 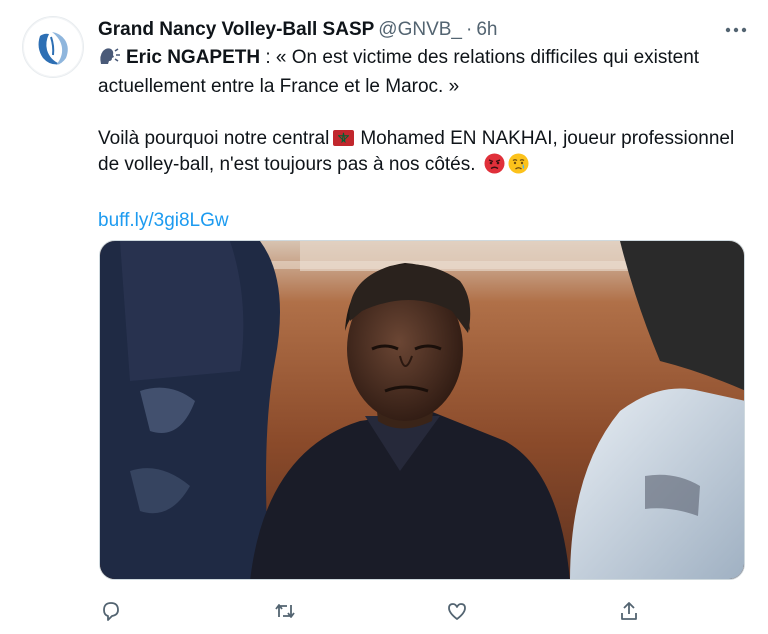 I want to click on tweet-actions, so click(x=384, y=611).